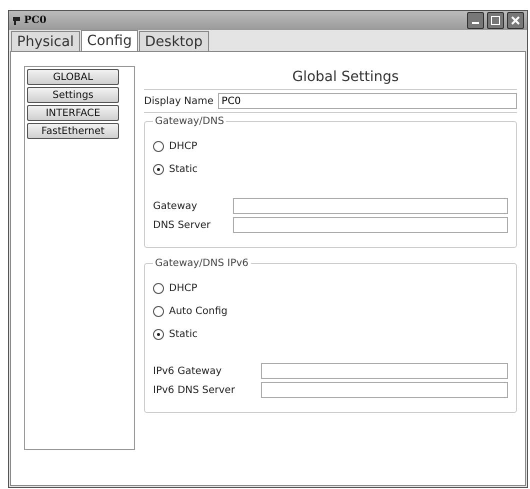 This screenshot has width=530, height=489. I want to click on tab: Desktop, so click(173, 41).